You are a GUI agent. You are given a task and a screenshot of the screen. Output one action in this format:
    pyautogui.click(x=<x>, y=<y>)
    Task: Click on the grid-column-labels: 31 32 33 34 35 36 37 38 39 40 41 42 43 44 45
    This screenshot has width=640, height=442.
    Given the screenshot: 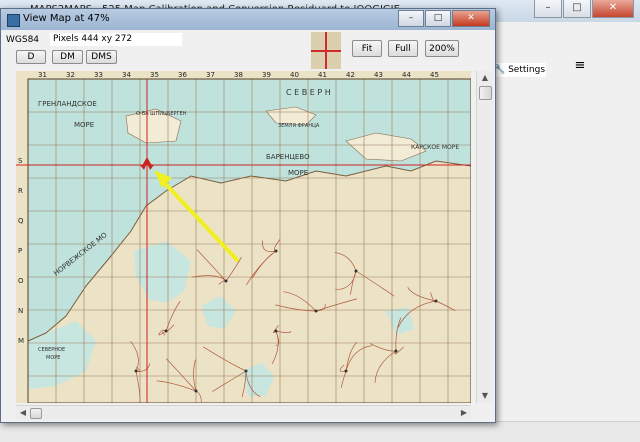 What is the action you would take?
    pyautogui.click(x=238, y=75)
    